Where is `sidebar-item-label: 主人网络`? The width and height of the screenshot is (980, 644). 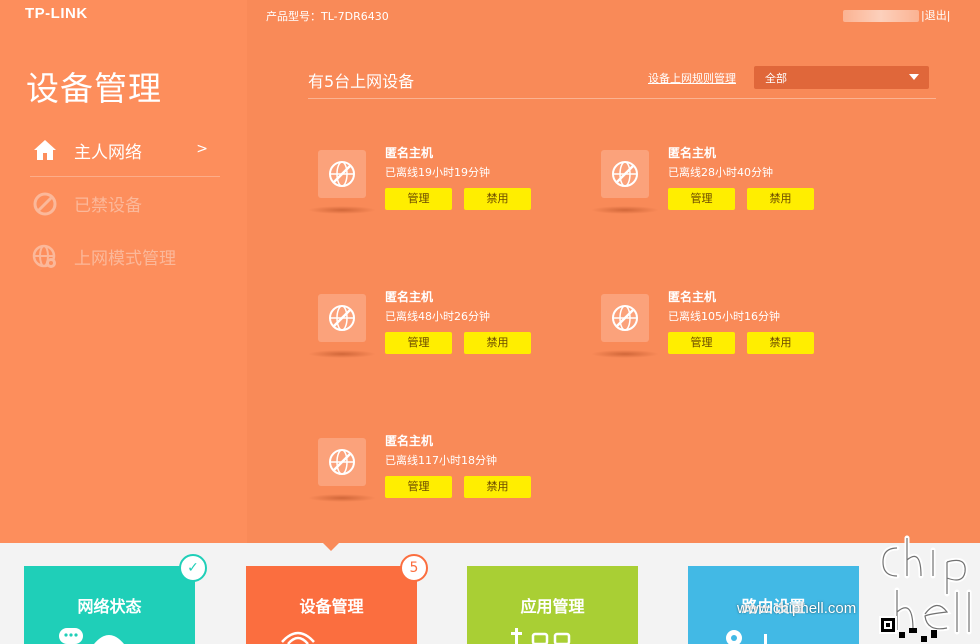
sidebar-item-label: 主人网络 is located at coordinates (108, 152).